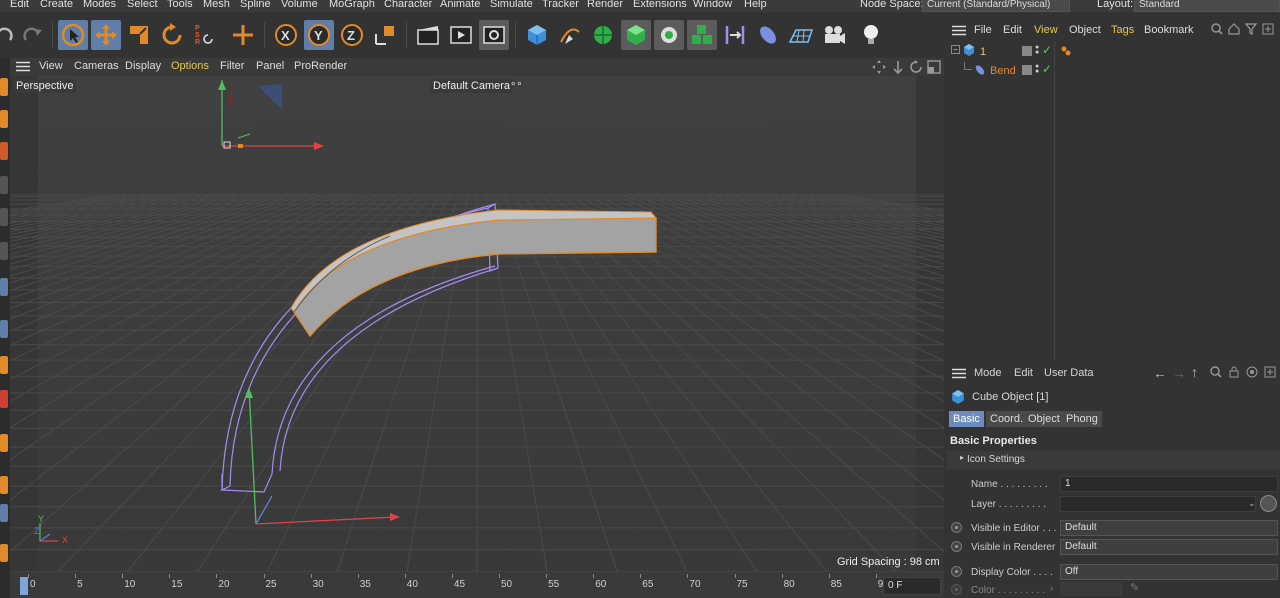 The width and height of the screenshot is (1280, 598). I want to click on attribute-search-icon, so click(1216, 373).